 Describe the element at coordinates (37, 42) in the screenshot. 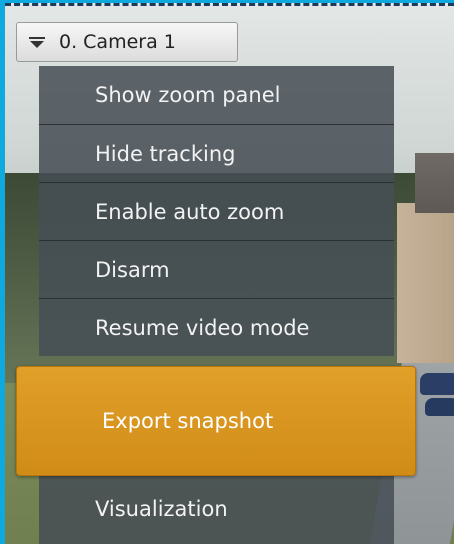

I see `dropdown-menu-icon` at that location.